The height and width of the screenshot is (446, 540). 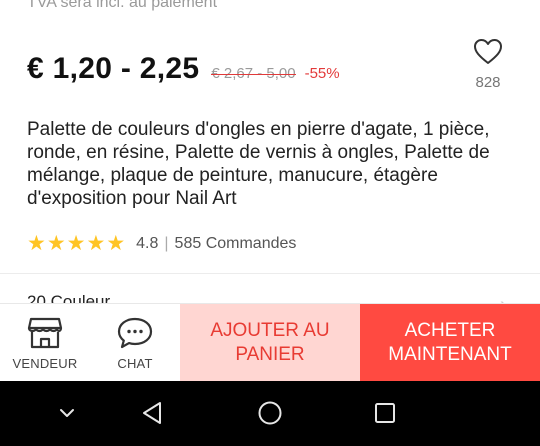 I want to click on seller-button: VENDEUR, so click(x=45, y=343).